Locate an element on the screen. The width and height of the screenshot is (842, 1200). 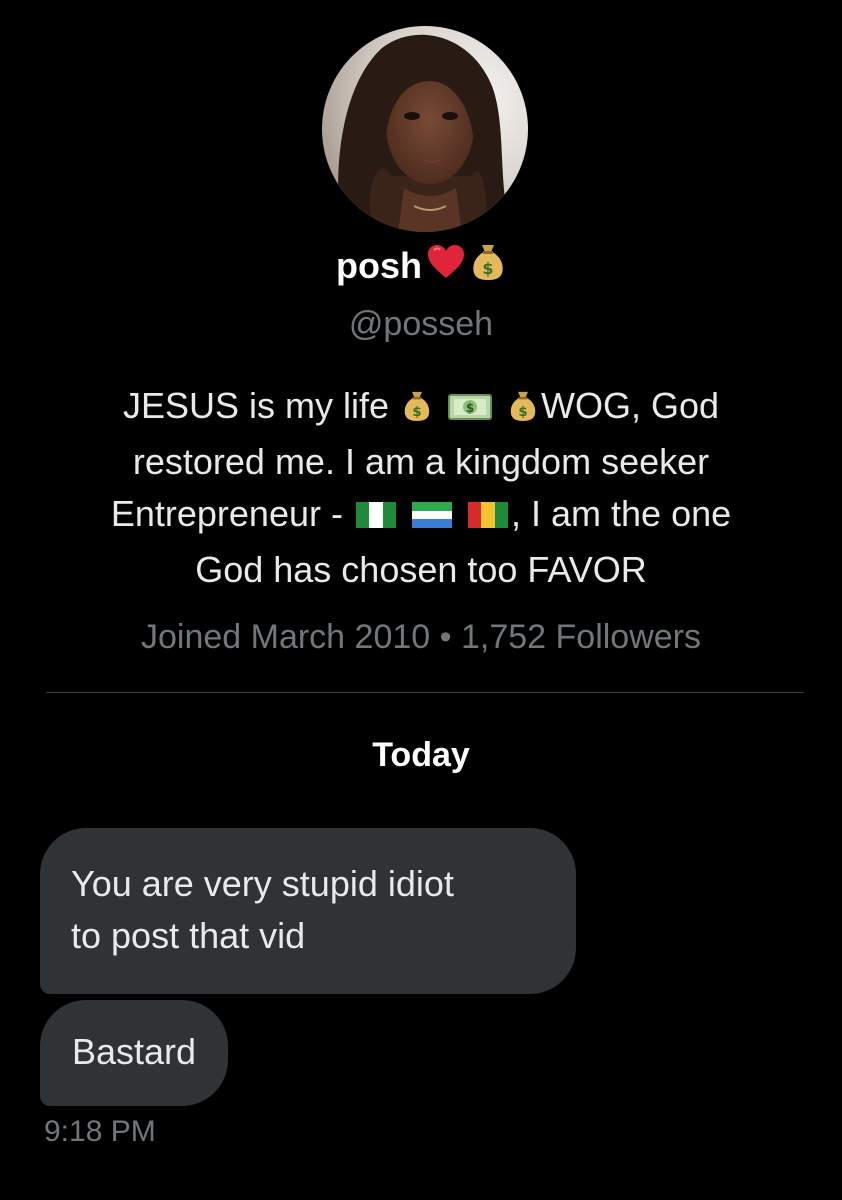
display-name: posh $ is located at coordinates (421, 267).